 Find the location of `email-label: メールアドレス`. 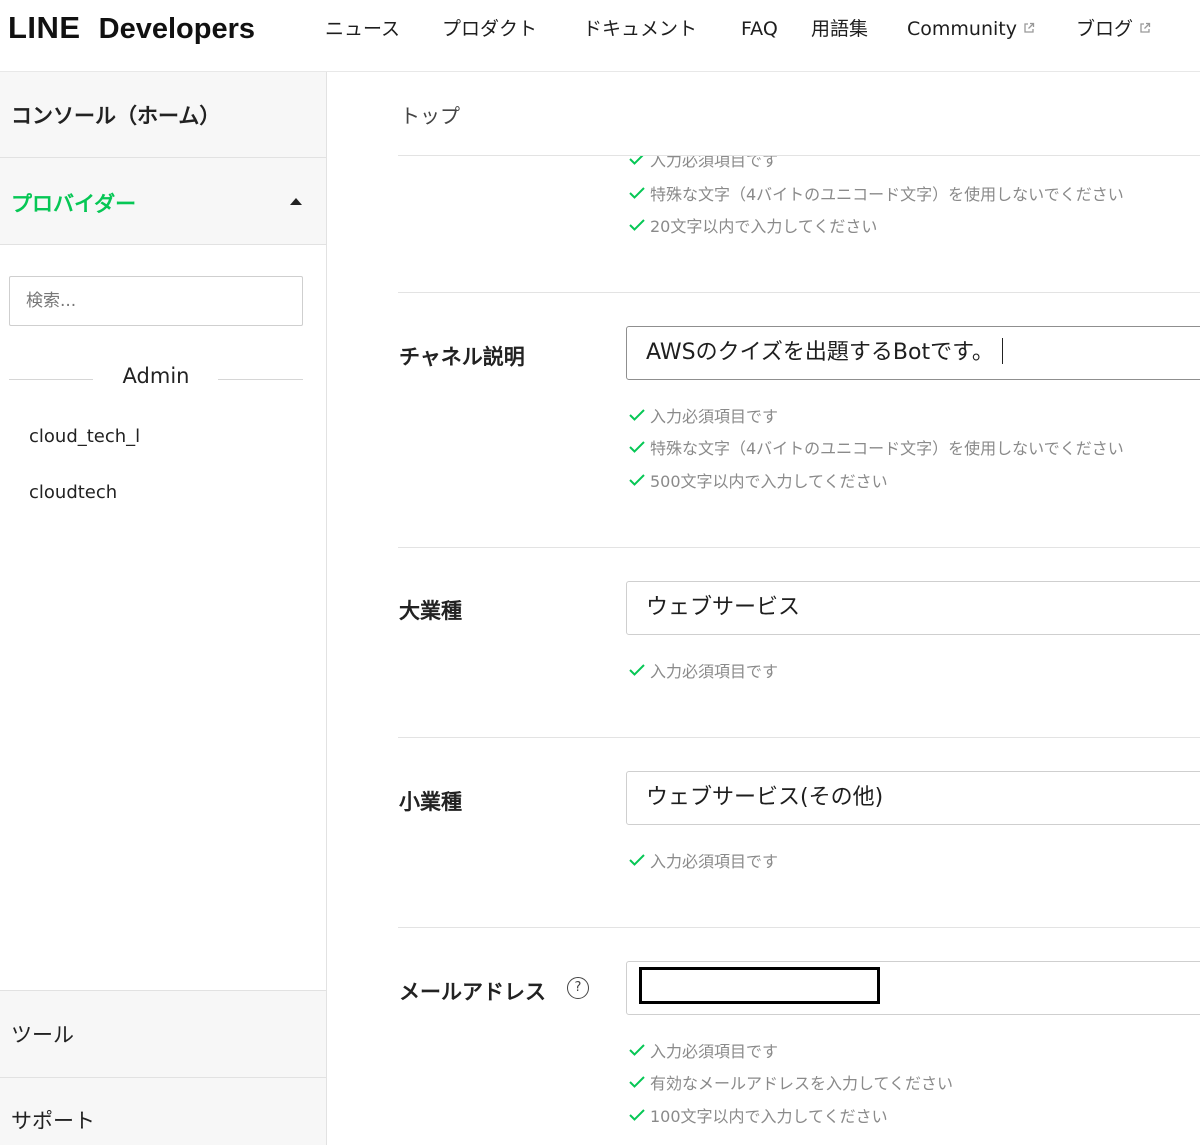

email-label: メールアドレス is located at coordinates (472, 992).